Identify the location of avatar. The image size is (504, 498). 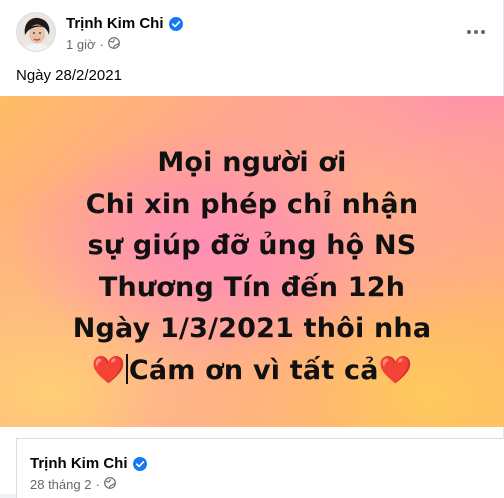
(36, 32).